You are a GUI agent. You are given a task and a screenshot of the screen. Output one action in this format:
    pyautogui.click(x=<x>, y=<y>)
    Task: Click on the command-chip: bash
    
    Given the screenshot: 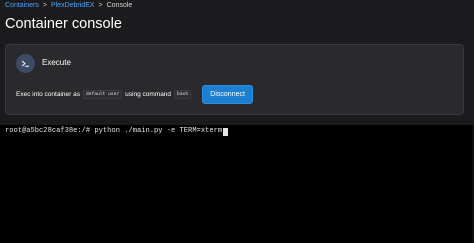 What is the action you would take?
    pyautogui.click(x=183, y=94)
    